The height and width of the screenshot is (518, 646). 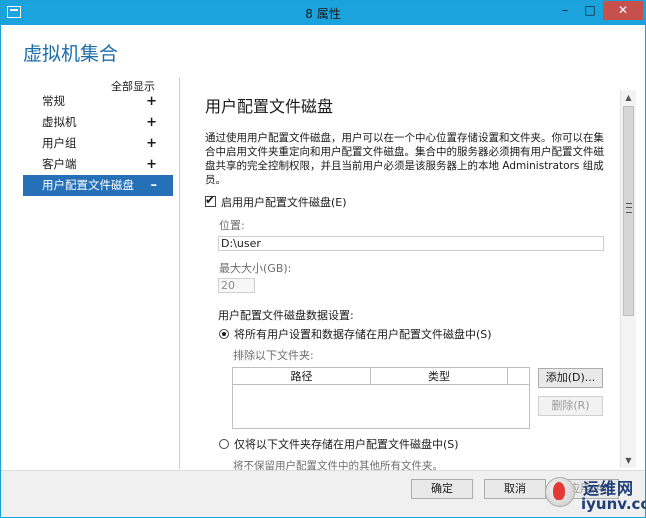 I want to click on watermark-globe-icon, so click(x=560, y=492).